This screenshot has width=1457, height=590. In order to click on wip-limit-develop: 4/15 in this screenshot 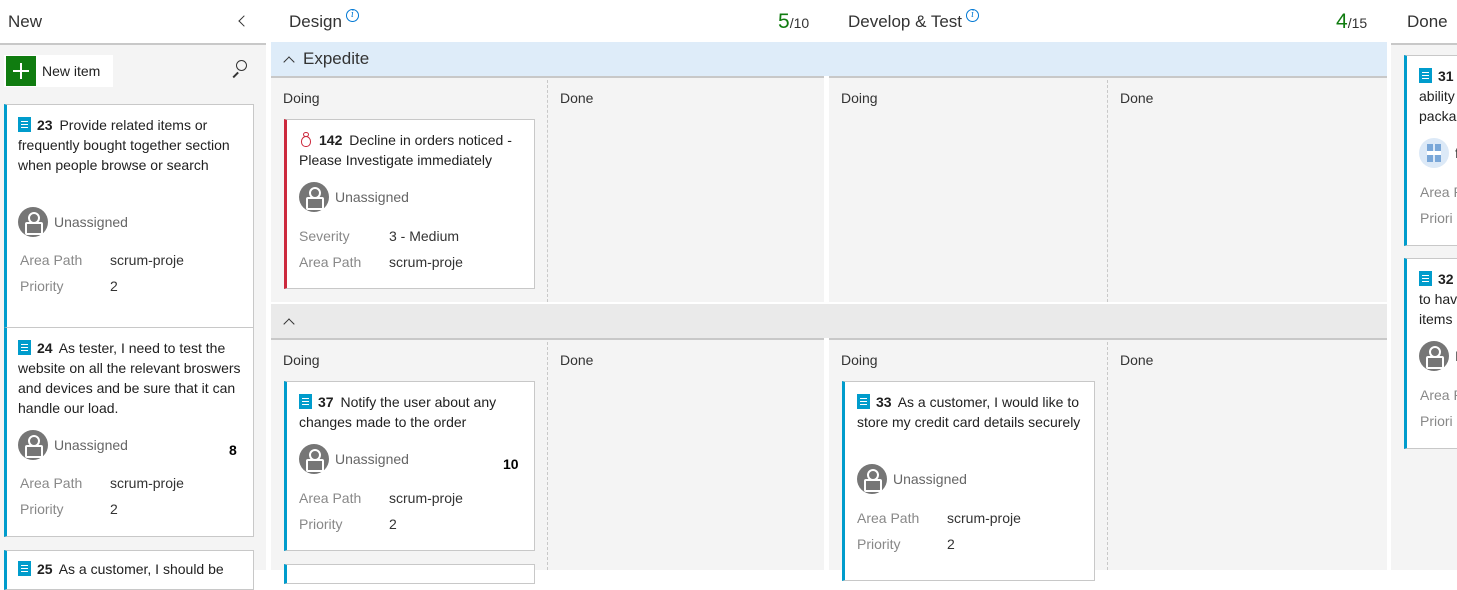, I will do `click(1351, 22)`.